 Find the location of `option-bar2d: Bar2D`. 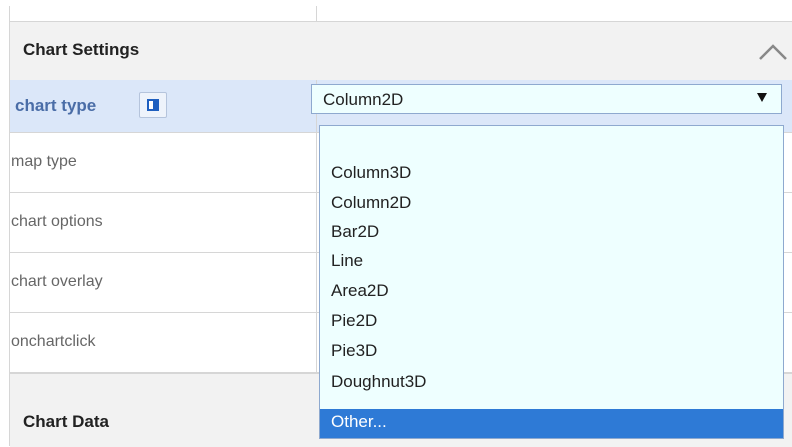

option-bar2d: Bar2D is located at coordinates (551, 233).